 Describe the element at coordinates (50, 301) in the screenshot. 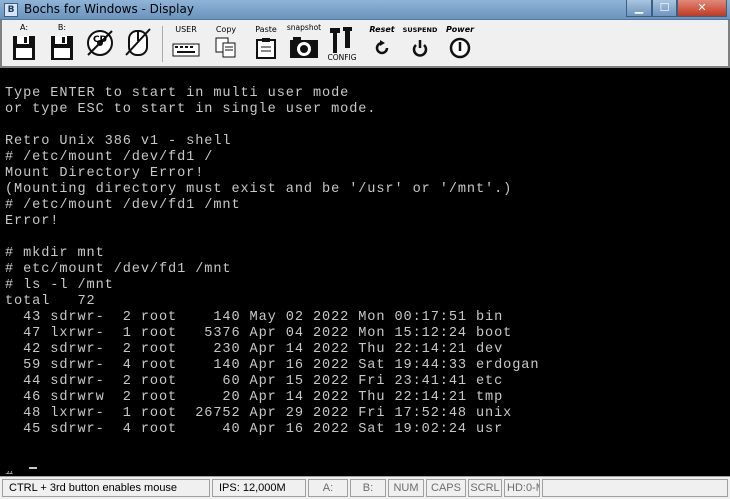

I see `console-line: total 72` at that location.